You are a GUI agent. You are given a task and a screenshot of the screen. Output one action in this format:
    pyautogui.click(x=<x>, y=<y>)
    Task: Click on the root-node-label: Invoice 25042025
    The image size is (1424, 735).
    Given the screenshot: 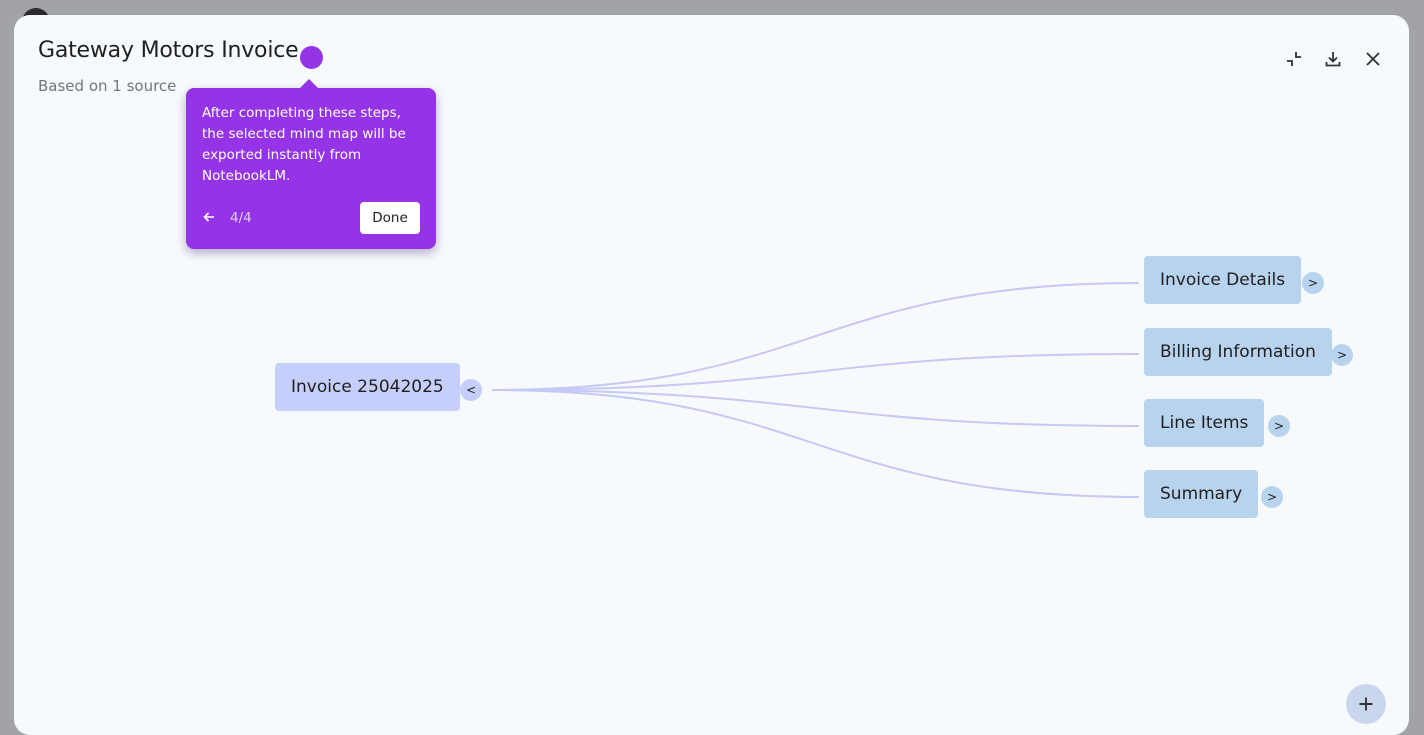 What is the action you would take?
    pyautogui.click(x=367, y=387)
    